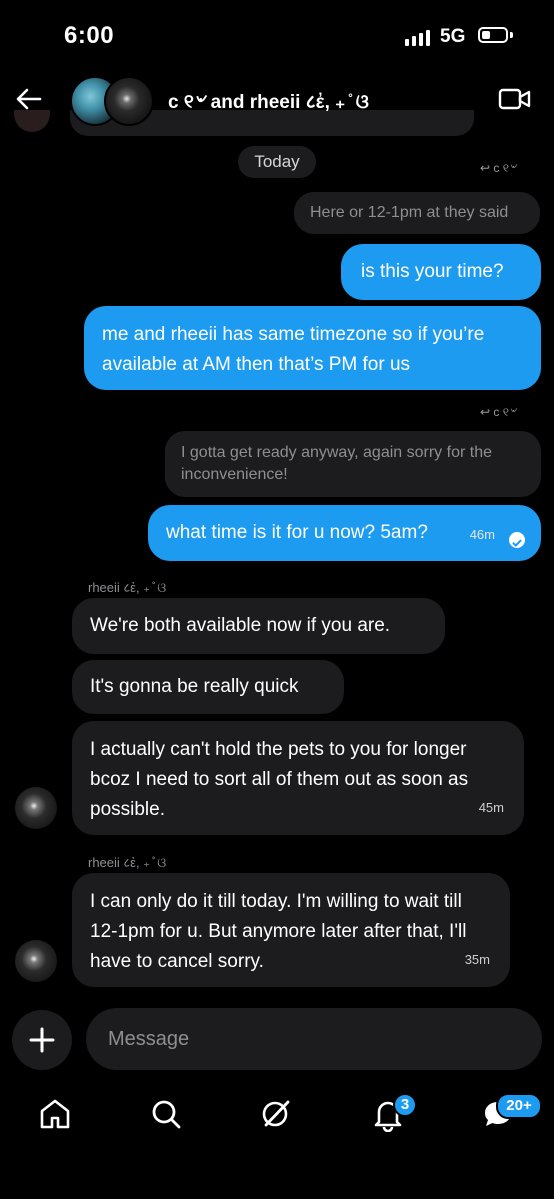  Describe the element at coordinates (482, 534) in the screenshot. I see `message-time: 46m` at that location.